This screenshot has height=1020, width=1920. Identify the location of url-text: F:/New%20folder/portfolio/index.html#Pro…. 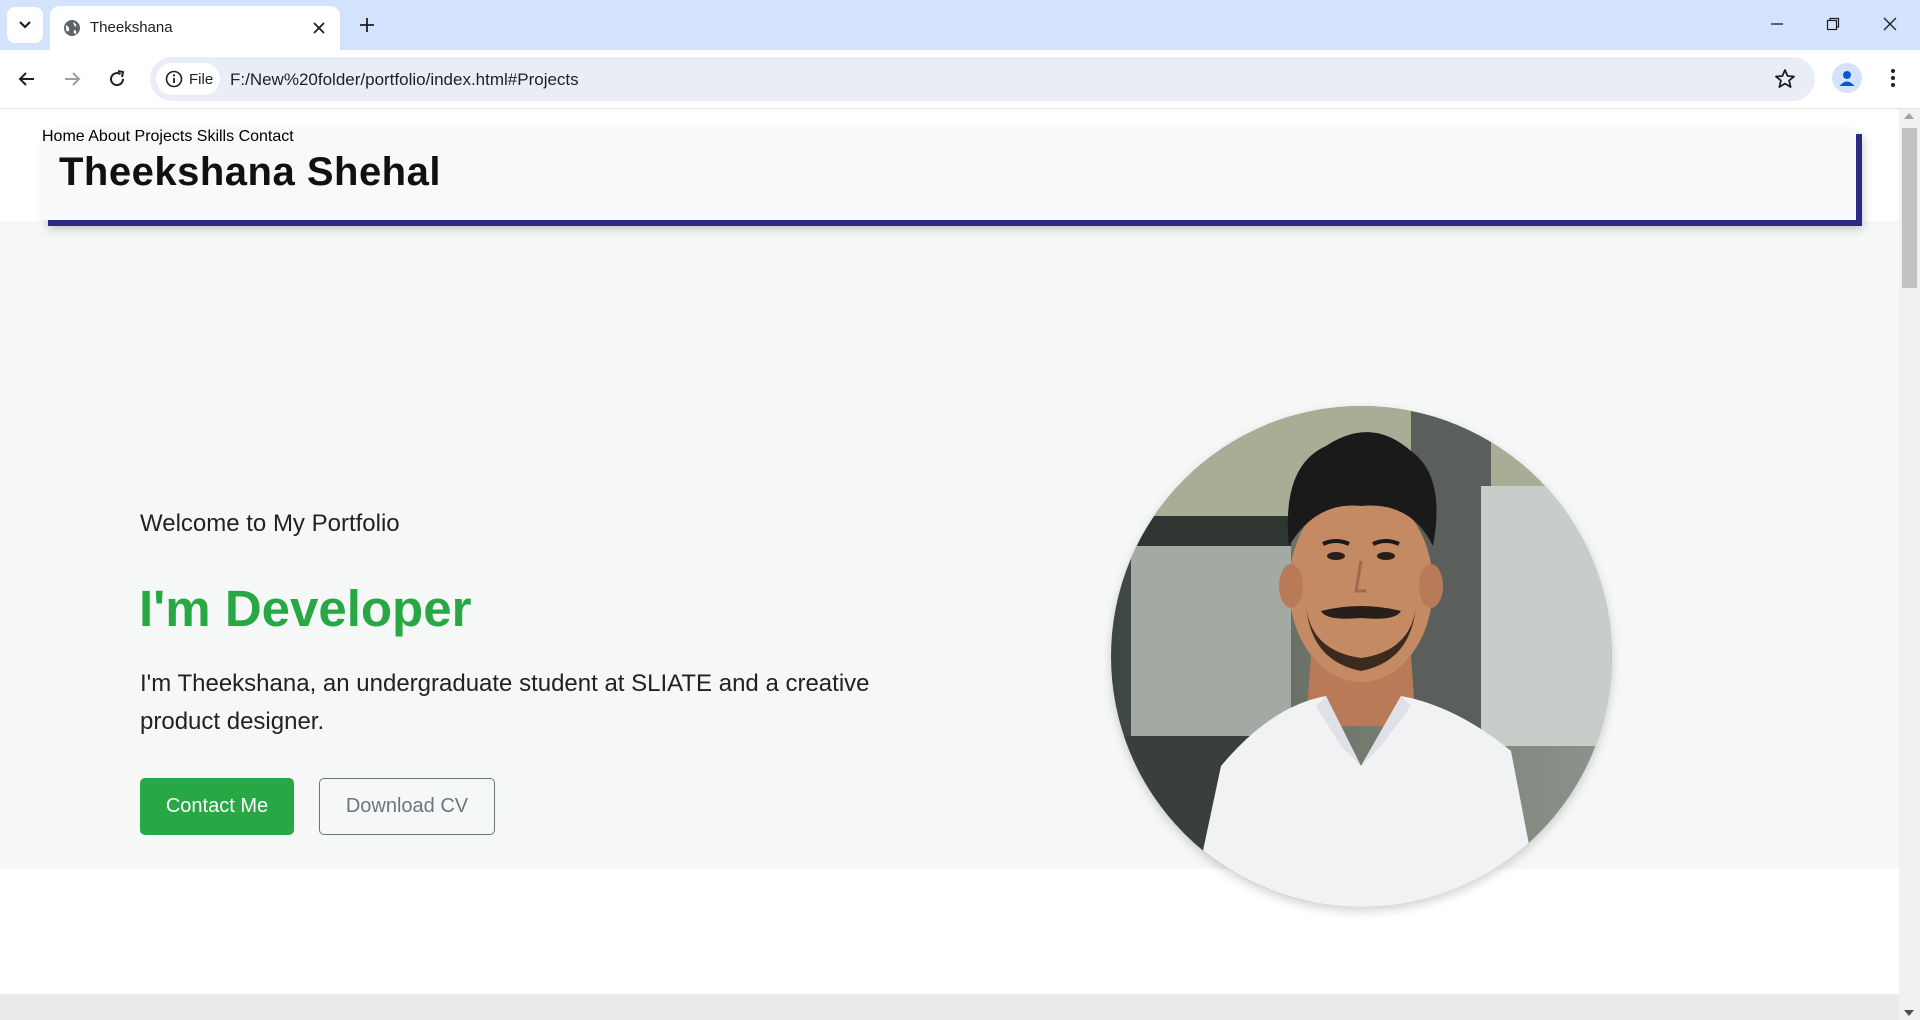
(404, 80).